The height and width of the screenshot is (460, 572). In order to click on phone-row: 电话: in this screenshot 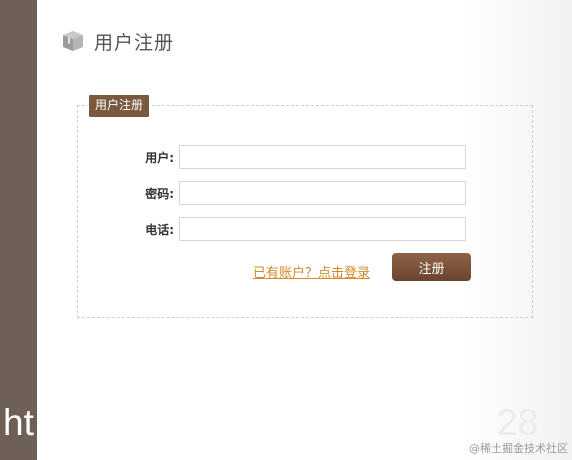, I will do `click(298, 229)`.